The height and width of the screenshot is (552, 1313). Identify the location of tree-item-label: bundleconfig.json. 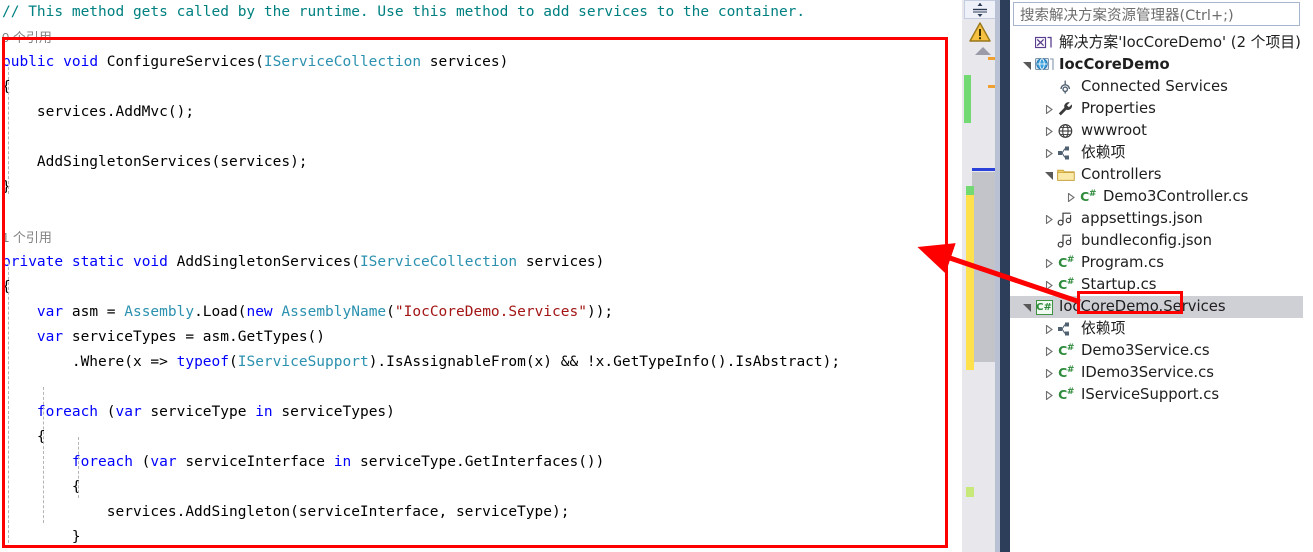
(1146, 240).